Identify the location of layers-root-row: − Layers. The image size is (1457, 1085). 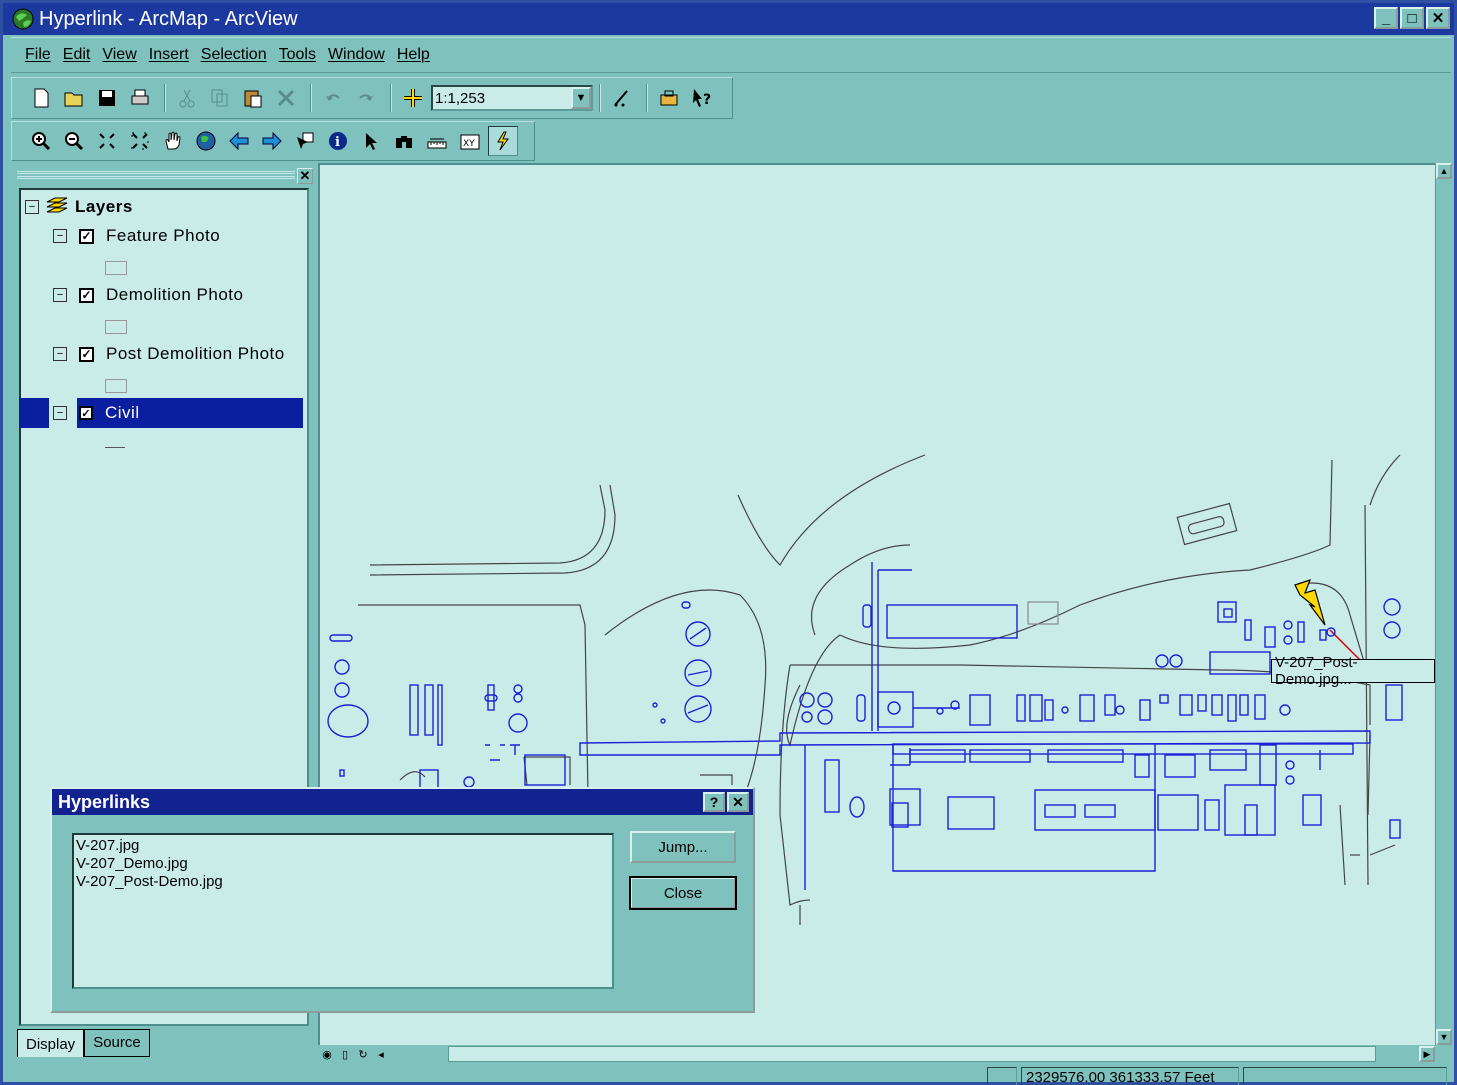
(79, 207).